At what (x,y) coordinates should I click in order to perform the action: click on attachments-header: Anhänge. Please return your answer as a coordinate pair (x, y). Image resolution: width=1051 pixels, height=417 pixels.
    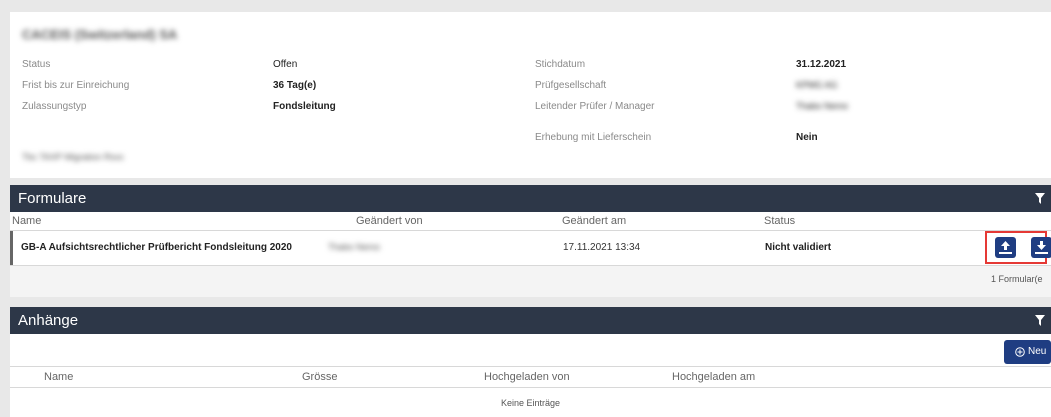
    Looking at the image, I should click on (530, 320).